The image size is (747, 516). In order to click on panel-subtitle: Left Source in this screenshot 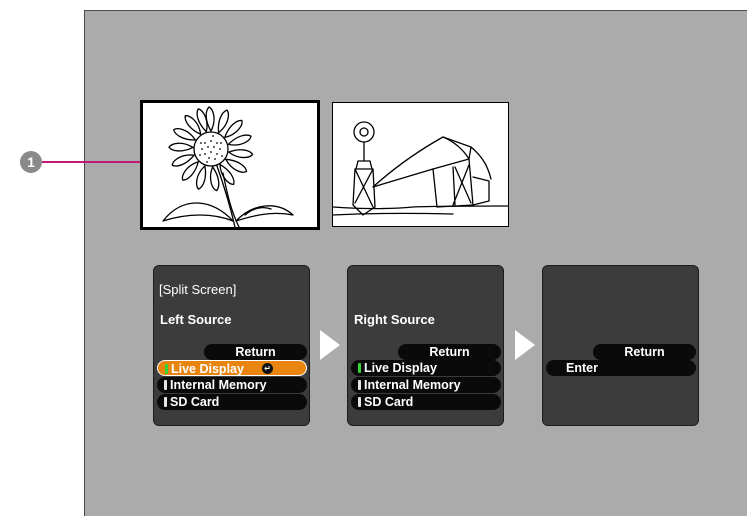, I will do `click(196, 319)`.